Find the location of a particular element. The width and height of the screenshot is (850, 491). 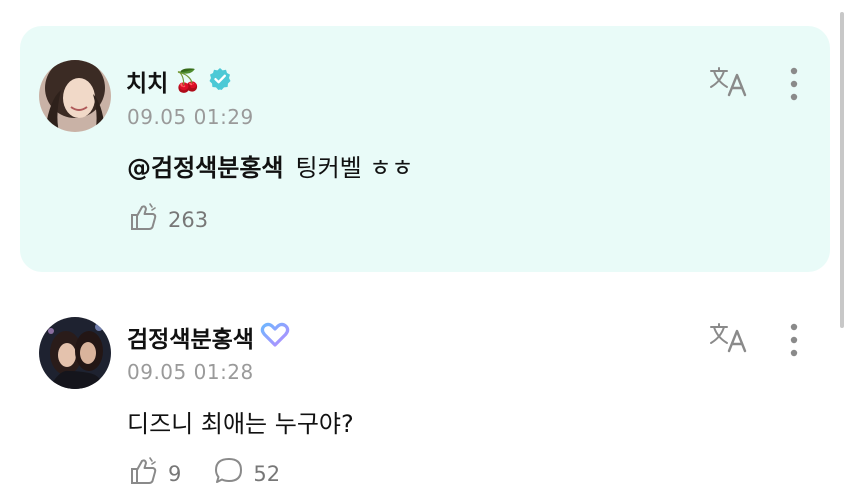

author-name: 치치 is located at coordinates (147, 81).